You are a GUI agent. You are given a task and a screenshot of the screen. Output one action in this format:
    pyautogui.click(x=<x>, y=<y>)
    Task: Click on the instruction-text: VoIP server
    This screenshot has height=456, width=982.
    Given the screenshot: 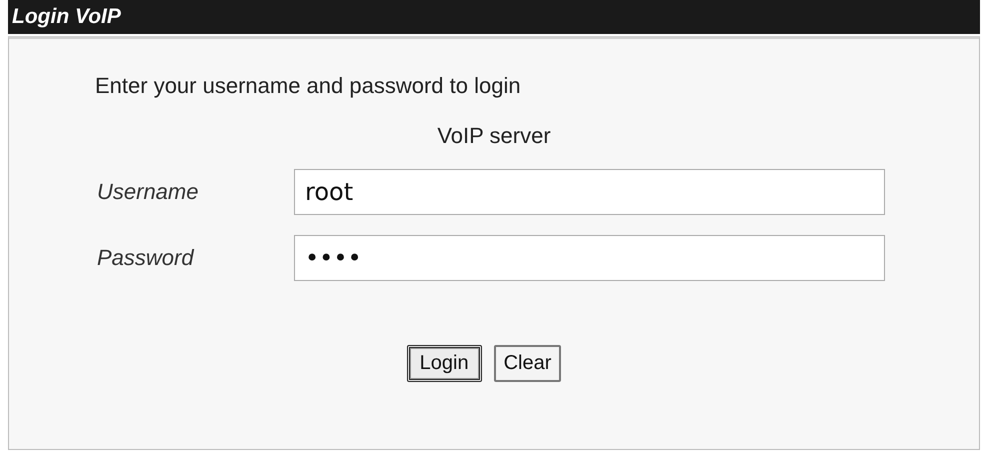 What is the action you would take?
    pyautogui.click(x=494, y=135)
    